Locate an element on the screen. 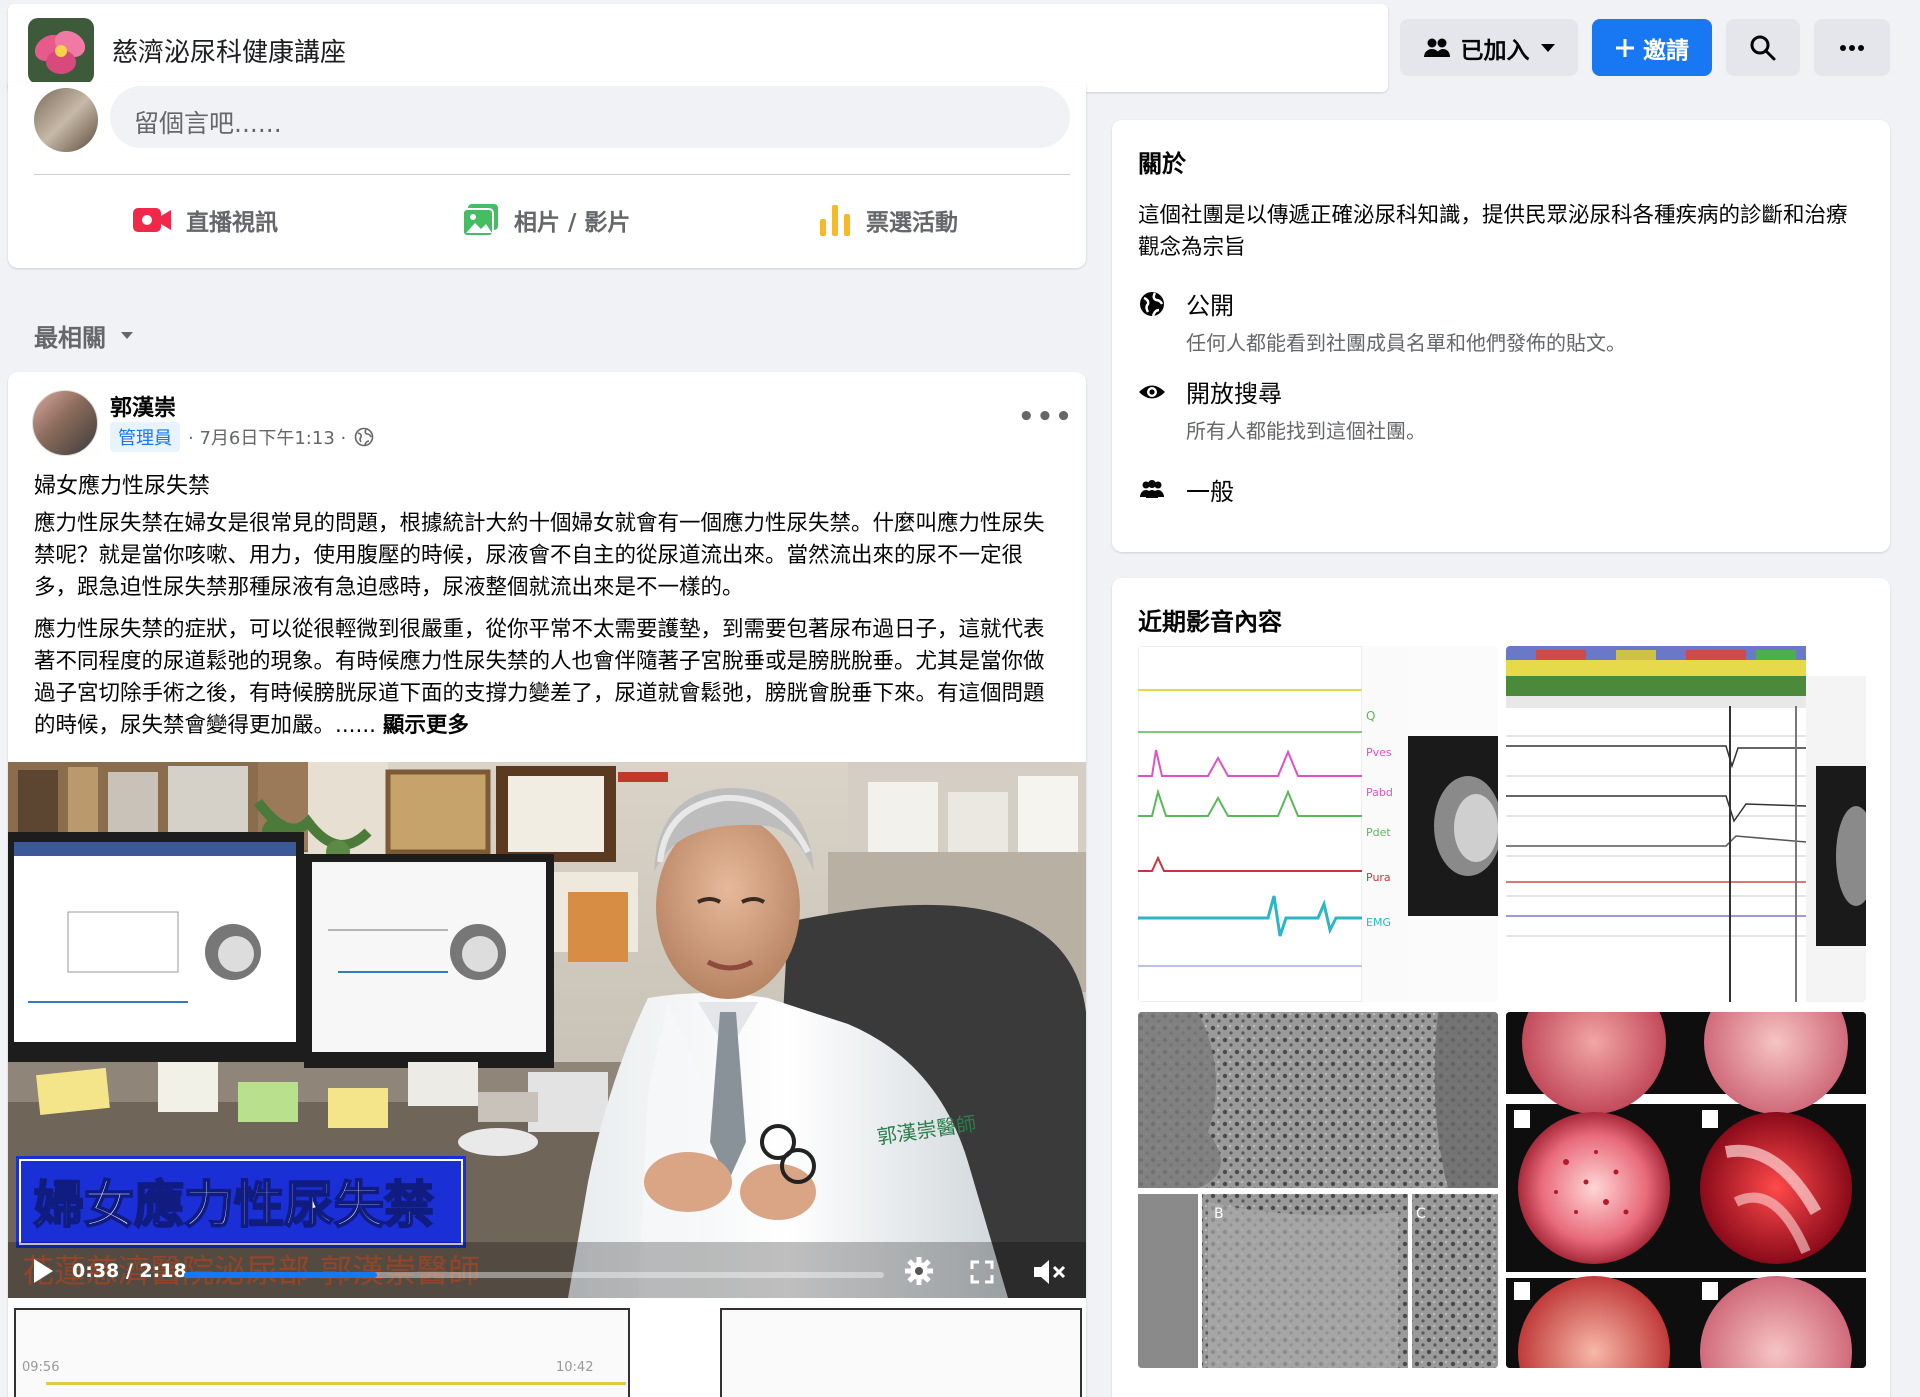  search-icon is located at coordinates (1763, 47).